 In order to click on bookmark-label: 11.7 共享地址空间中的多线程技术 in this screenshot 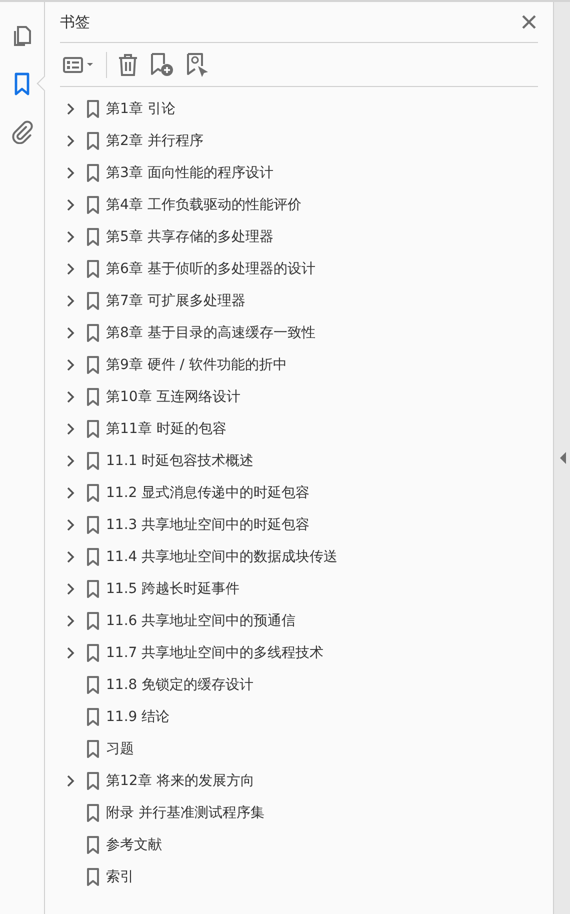, I will do `click(215, 653)`.